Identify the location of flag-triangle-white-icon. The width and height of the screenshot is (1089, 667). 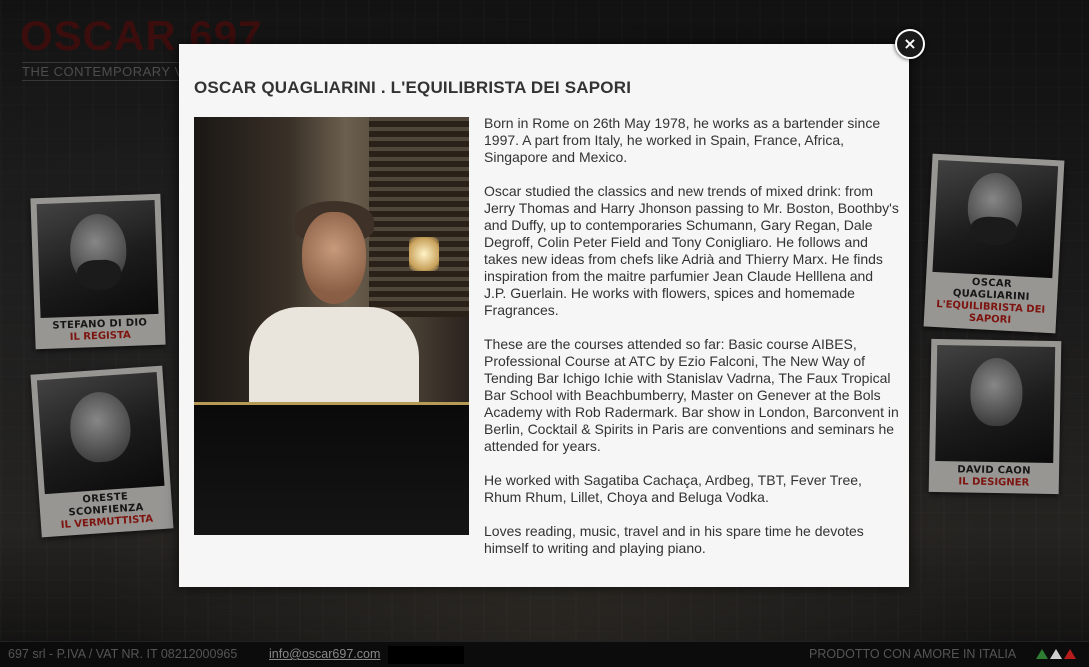
(1056, 654).